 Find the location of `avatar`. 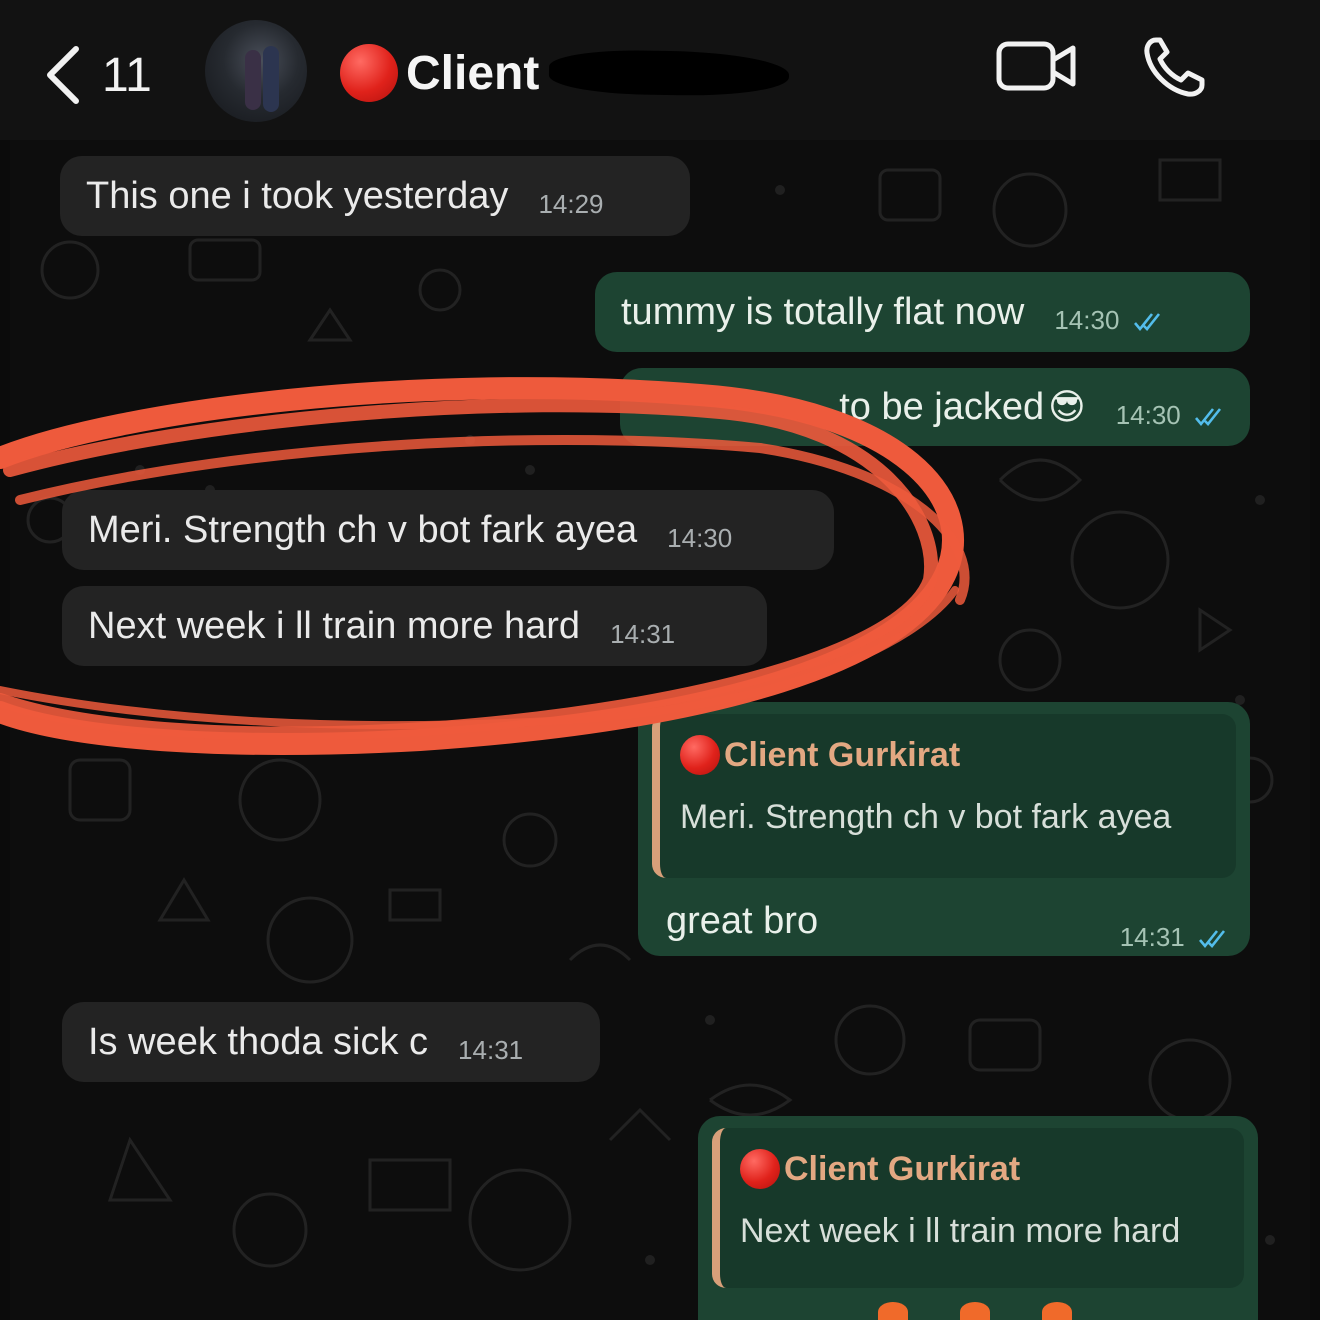

avatar is located at coordinates (256, 71).